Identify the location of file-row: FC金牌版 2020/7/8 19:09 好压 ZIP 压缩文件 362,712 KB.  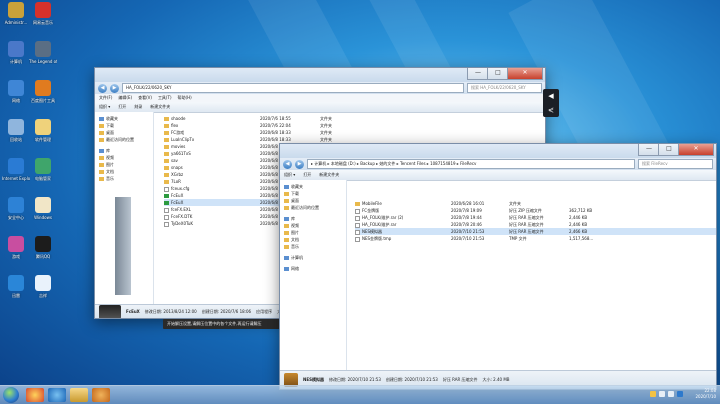
(535, 210).